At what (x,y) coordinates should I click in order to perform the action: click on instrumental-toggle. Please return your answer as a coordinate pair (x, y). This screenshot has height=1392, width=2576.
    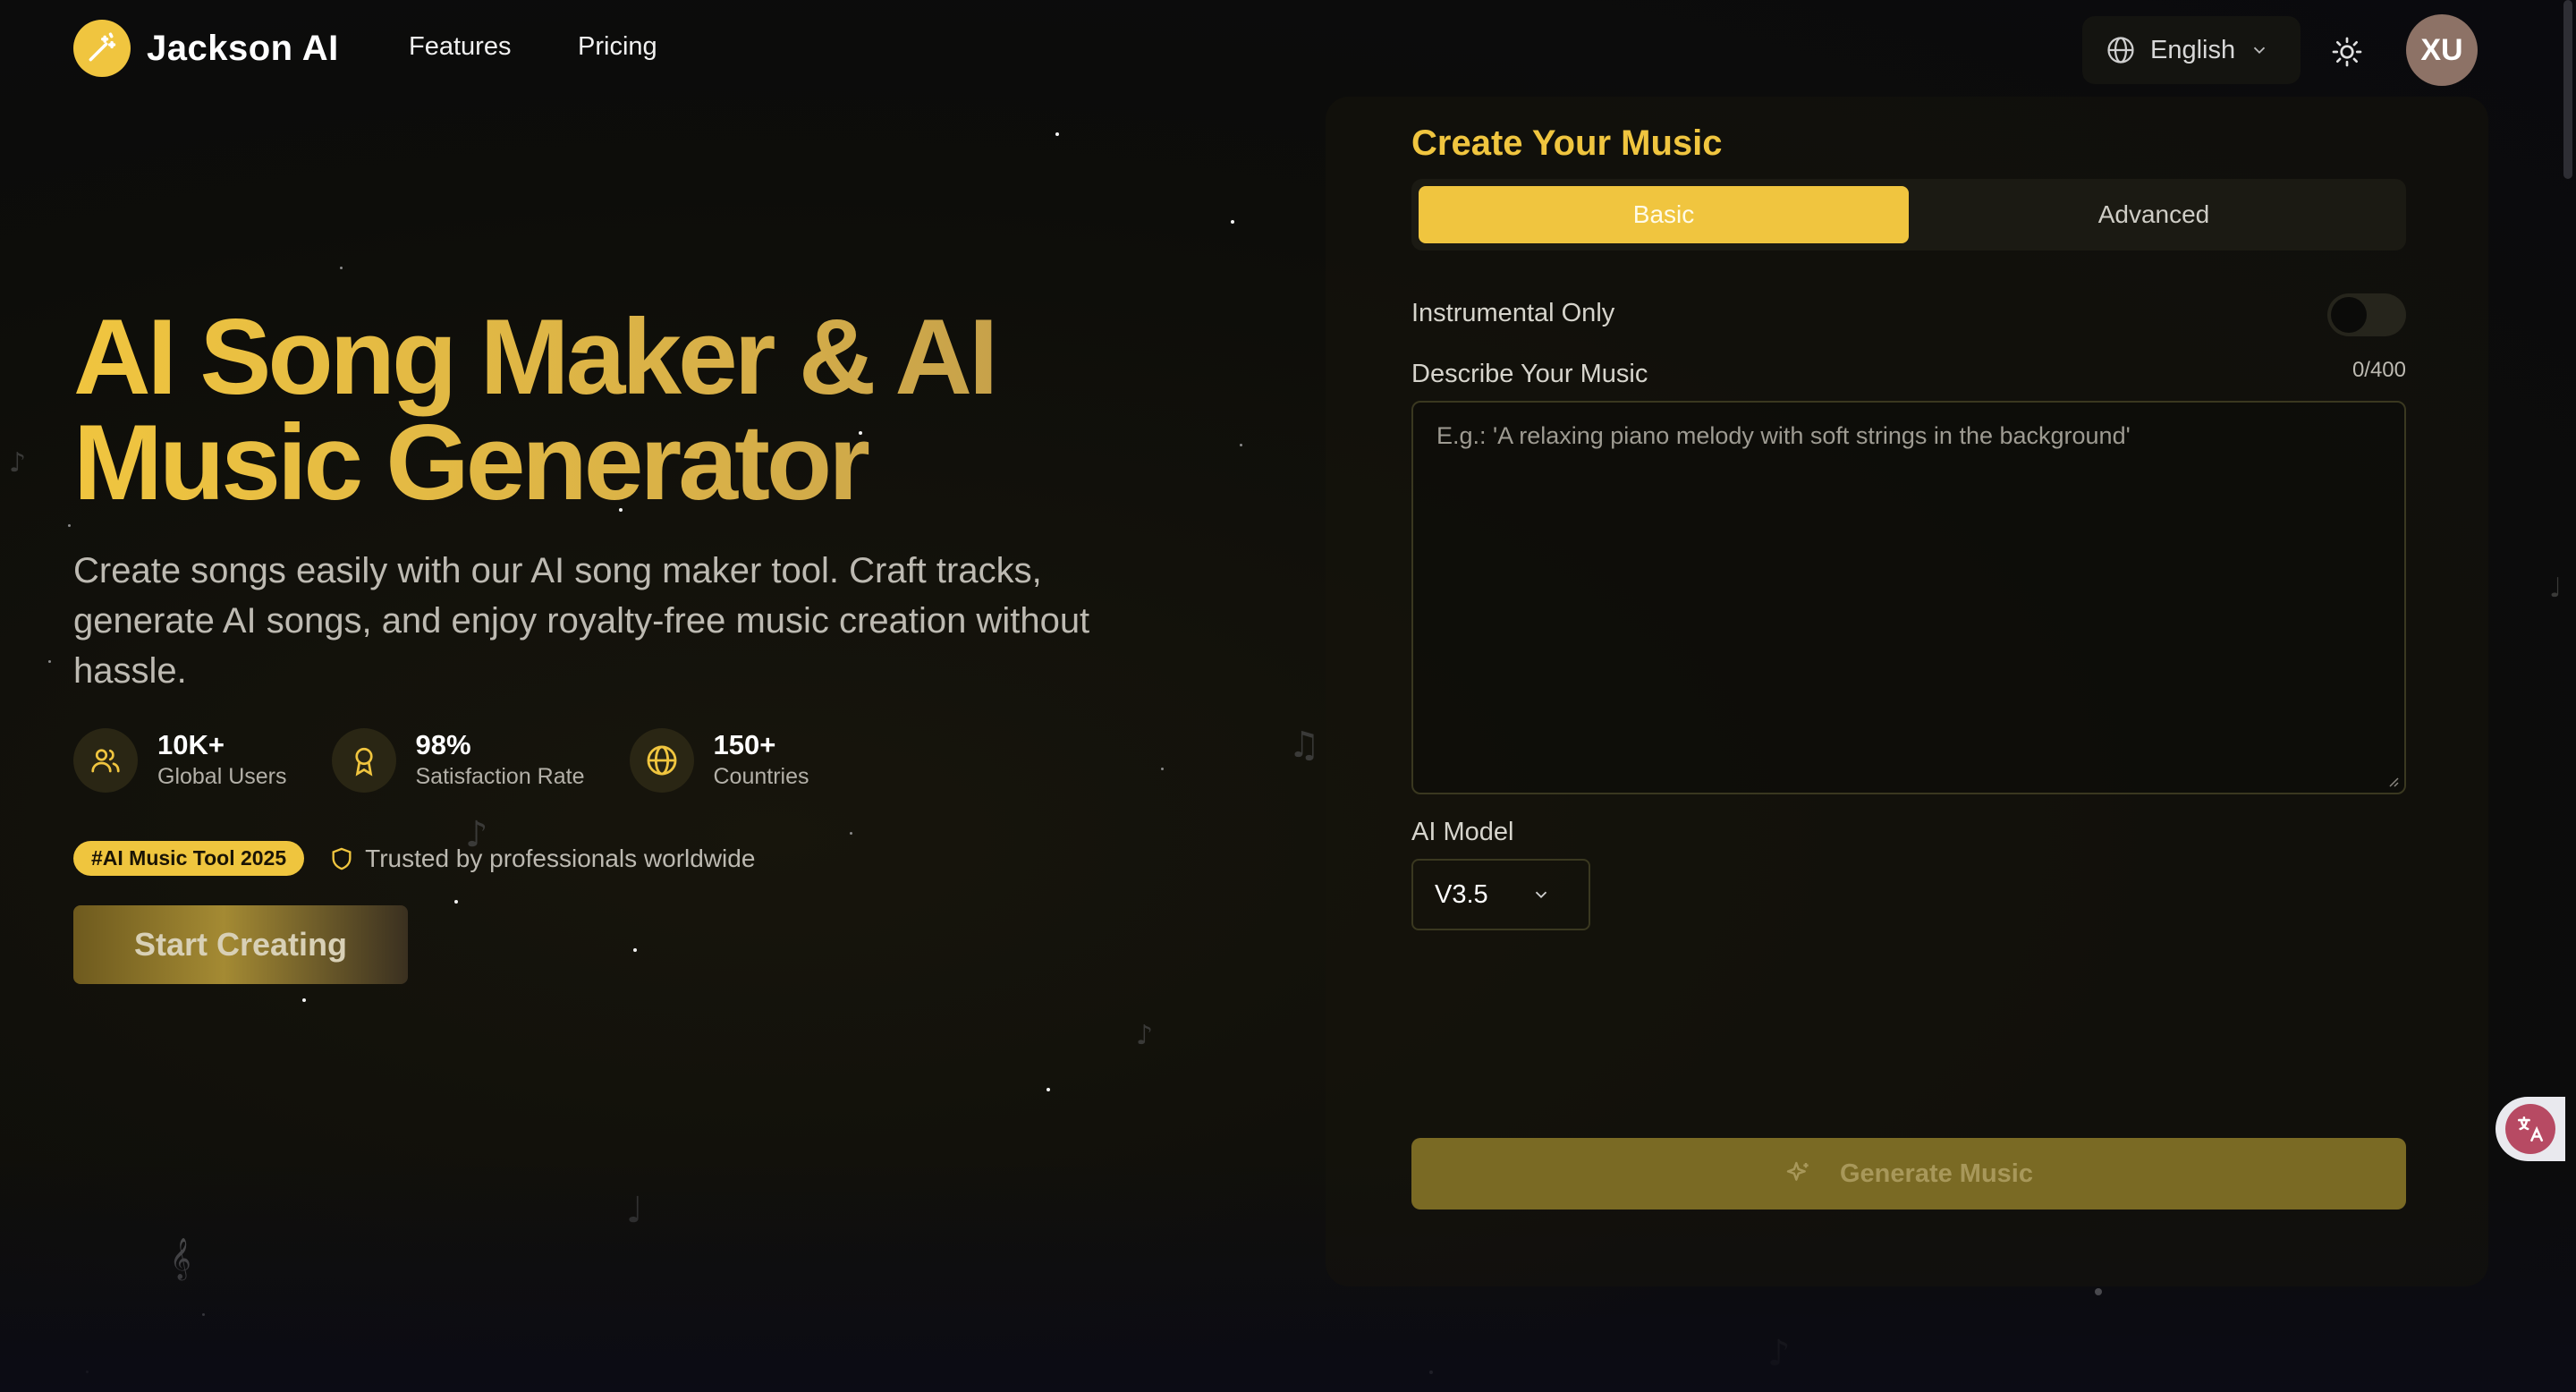
    Looking at the image, I should click on (2366, 314).